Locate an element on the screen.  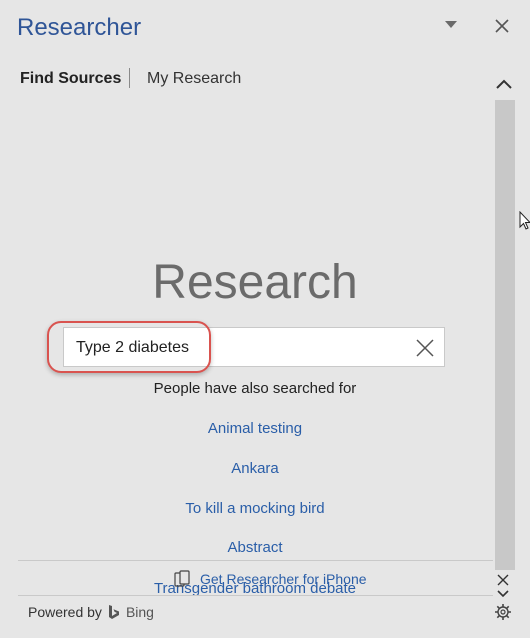
clear-search-button is located at coordinates (425, 348).